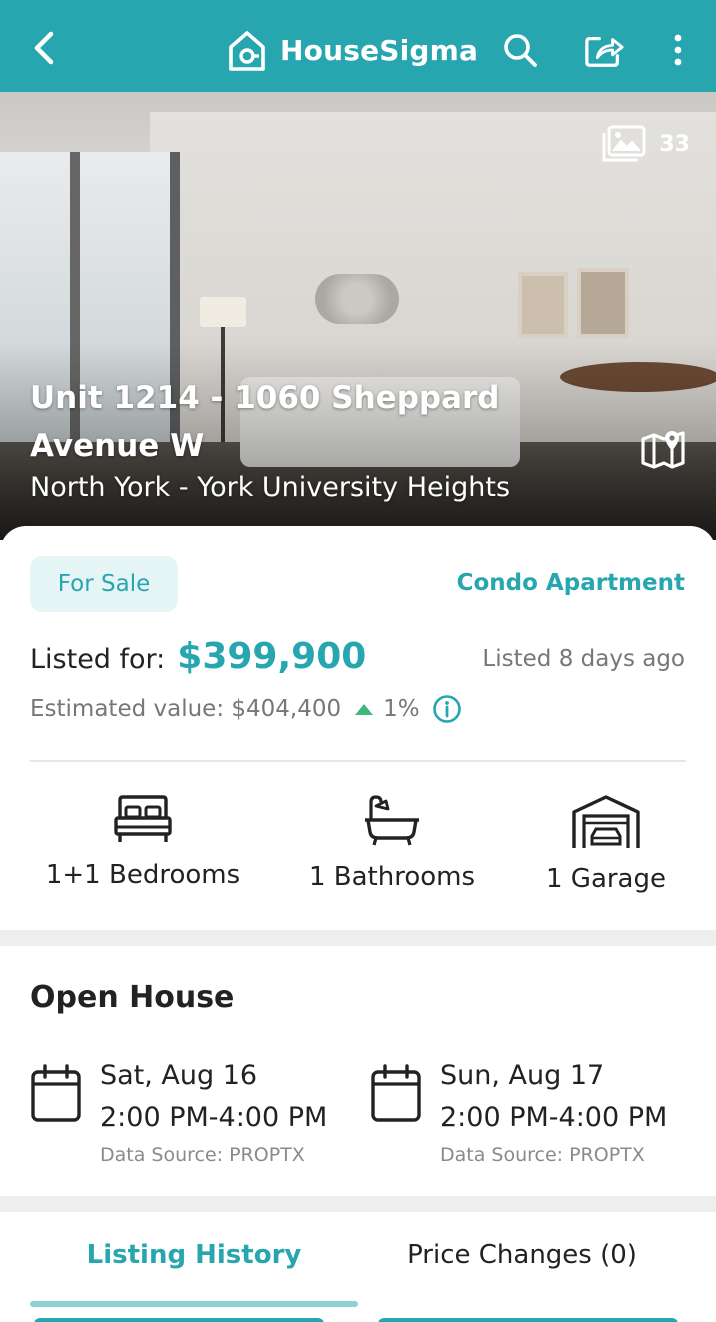 This screenshot has width=716, height=1322. Describe the element at coordinates (392, 820) in the screenshot. I see `bathtub-icon` at that location.